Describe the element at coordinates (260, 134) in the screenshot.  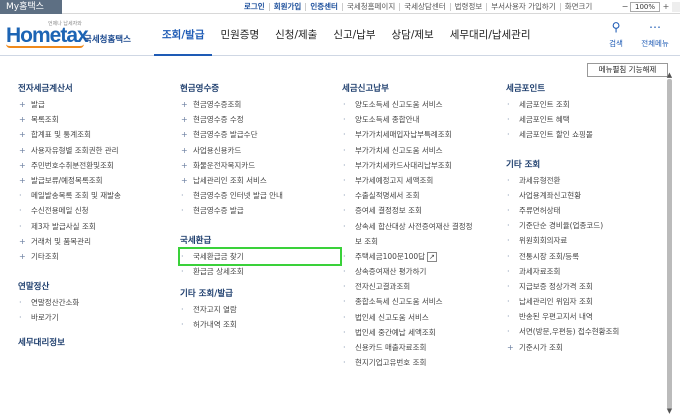
I see `menu-item: + 현금영수증 발급수단` at that location.